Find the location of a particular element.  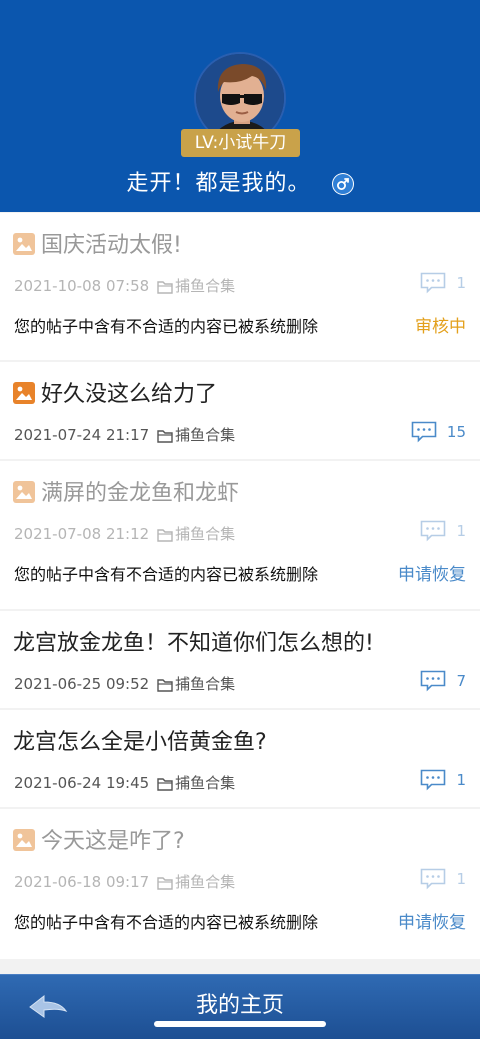

bottom-nav-bar: 我的主页 is located at coordinates (240, 1006).